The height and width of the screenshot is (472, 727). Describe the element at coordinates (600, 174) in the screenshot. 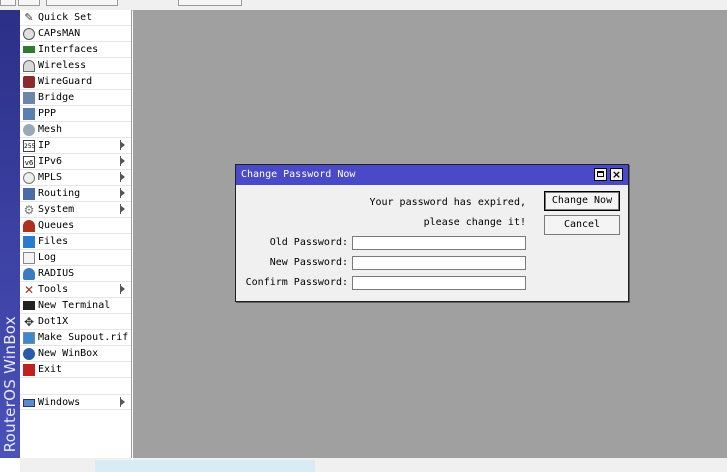

I see `maximize-icon` at that location.